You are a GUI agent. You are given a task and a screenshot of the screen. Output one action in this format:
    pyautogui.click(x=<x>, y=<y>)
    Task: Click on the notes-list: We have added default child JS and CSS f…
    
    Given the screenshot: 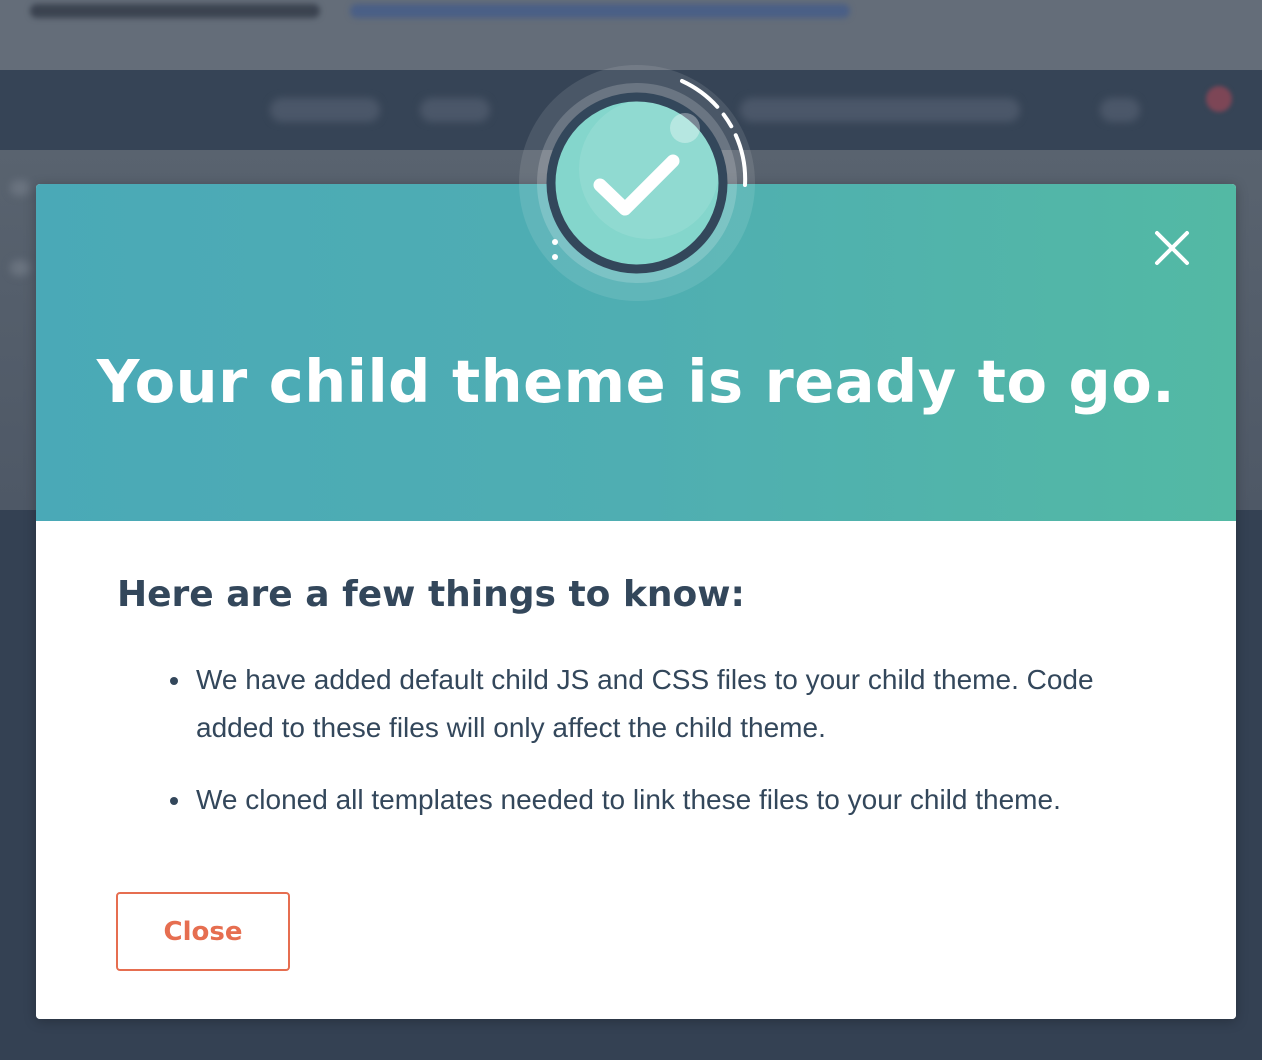 What is the action you would take?
    pyautogui.click(x=663, y=752)
    